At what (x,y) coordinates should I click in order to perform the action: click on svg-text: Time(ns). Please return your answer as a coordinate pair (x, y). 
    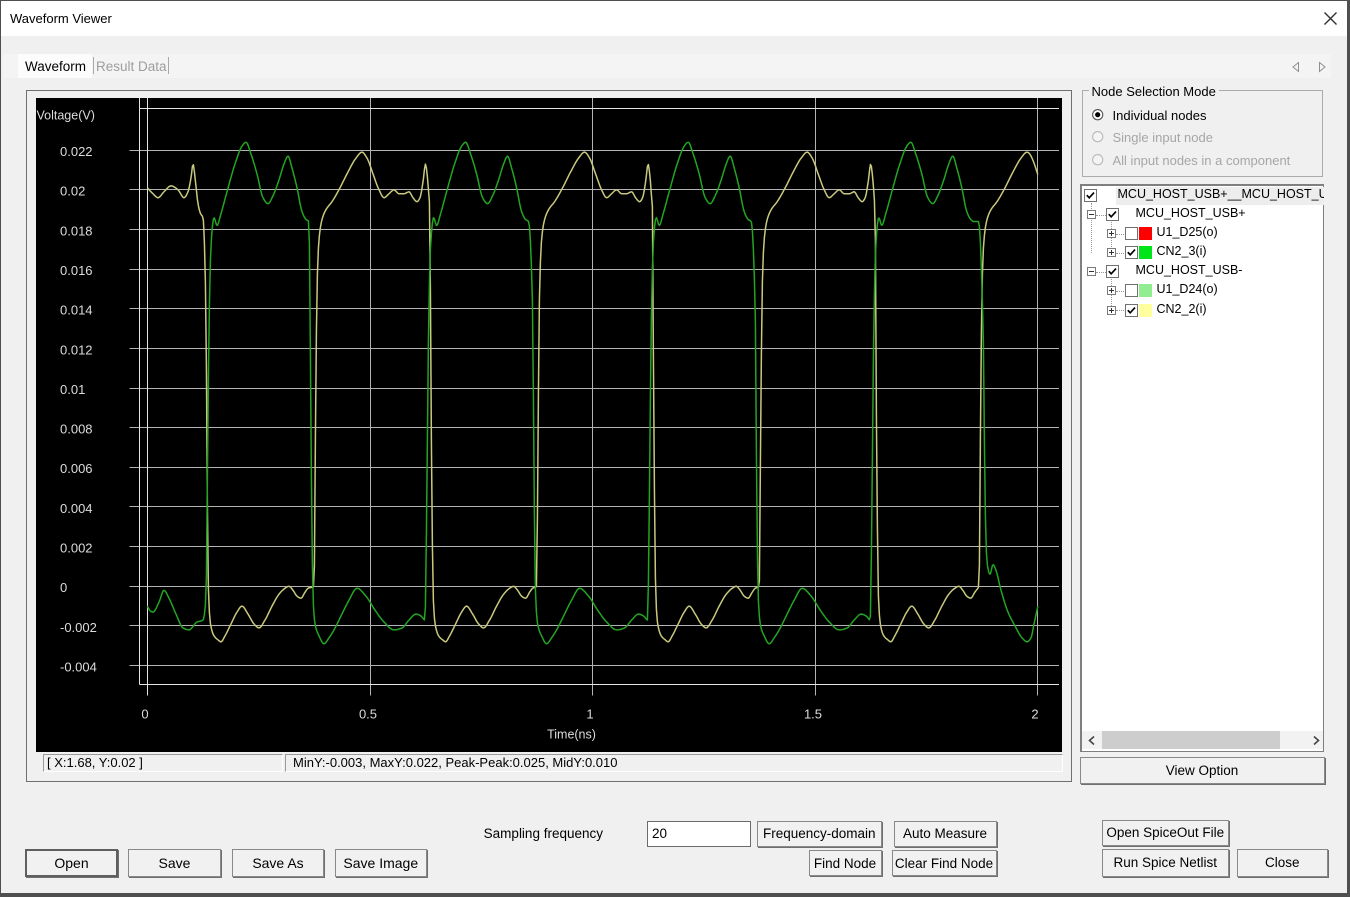
    Looking at the image, I should click on (571, 735).